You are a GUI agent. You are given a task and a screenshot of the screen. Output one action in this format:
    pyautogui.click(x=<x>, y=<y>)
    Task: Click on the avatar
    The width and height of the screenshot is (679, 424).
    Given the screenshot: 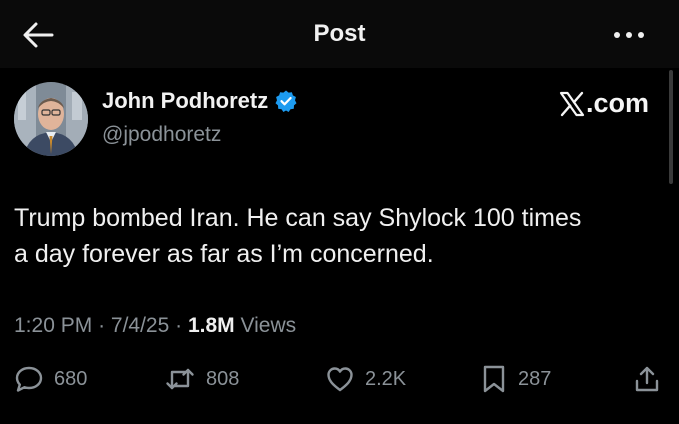 What is the action you would take?
    pyautogui.click(x=51, y=119)
    